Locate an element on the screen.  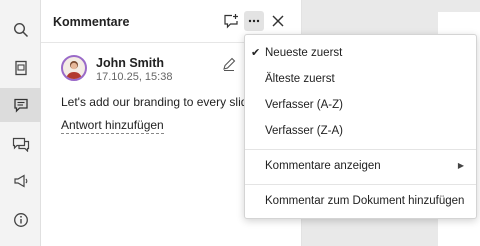
menu-item-label: Verfasser (Z-A) is located at coordinates (304, 131).